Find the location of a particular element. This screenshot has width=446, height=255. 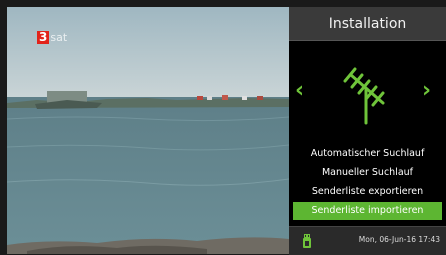

channel-logo-number: 3 is located at coordinates (43, 37).